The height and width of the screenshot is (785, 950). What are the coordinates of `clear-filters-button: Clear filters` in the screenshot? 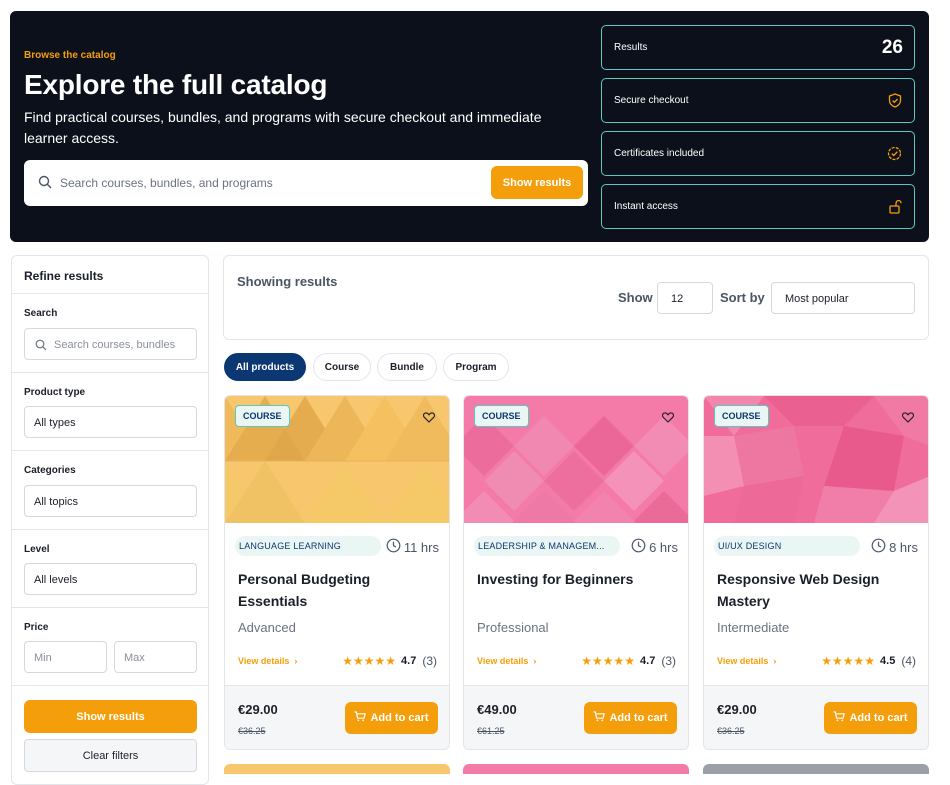 It's located at (110, 755).